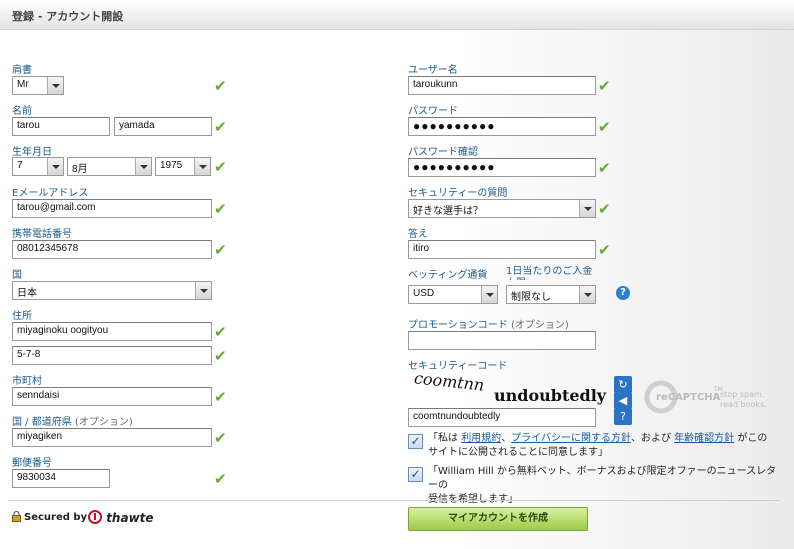 Image resolution: width=794 pixels, height=549 pixels. Describe the element at coordinates (623, 400) in the screenshot. I see `audio-icon: ◀` at that location.